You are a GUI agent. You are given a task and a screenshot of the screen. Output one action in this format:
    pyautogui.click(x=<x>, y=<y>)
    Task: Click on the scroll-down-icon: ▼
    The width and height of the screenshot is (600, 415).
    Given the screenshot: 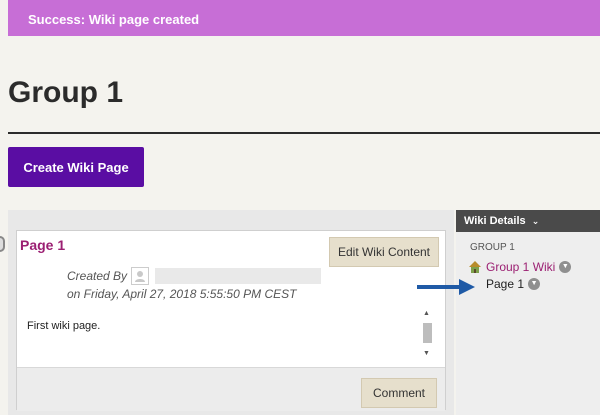 What is the action you would take?
    pyautogui.click(x=427, y=353)
    